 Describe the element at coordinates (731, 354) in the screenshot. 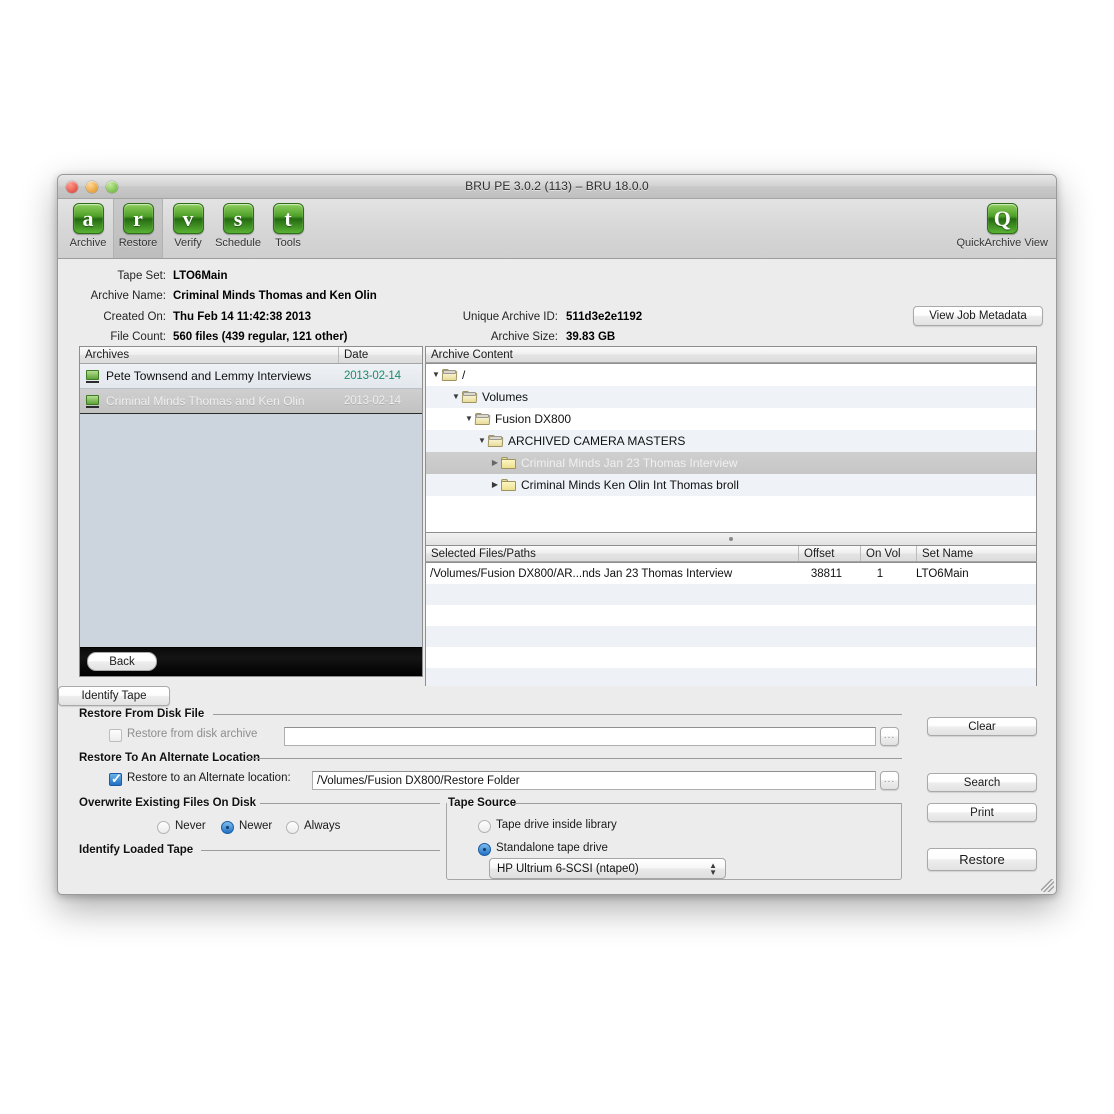

I see `archive-content-header: Archive Content` at that location.